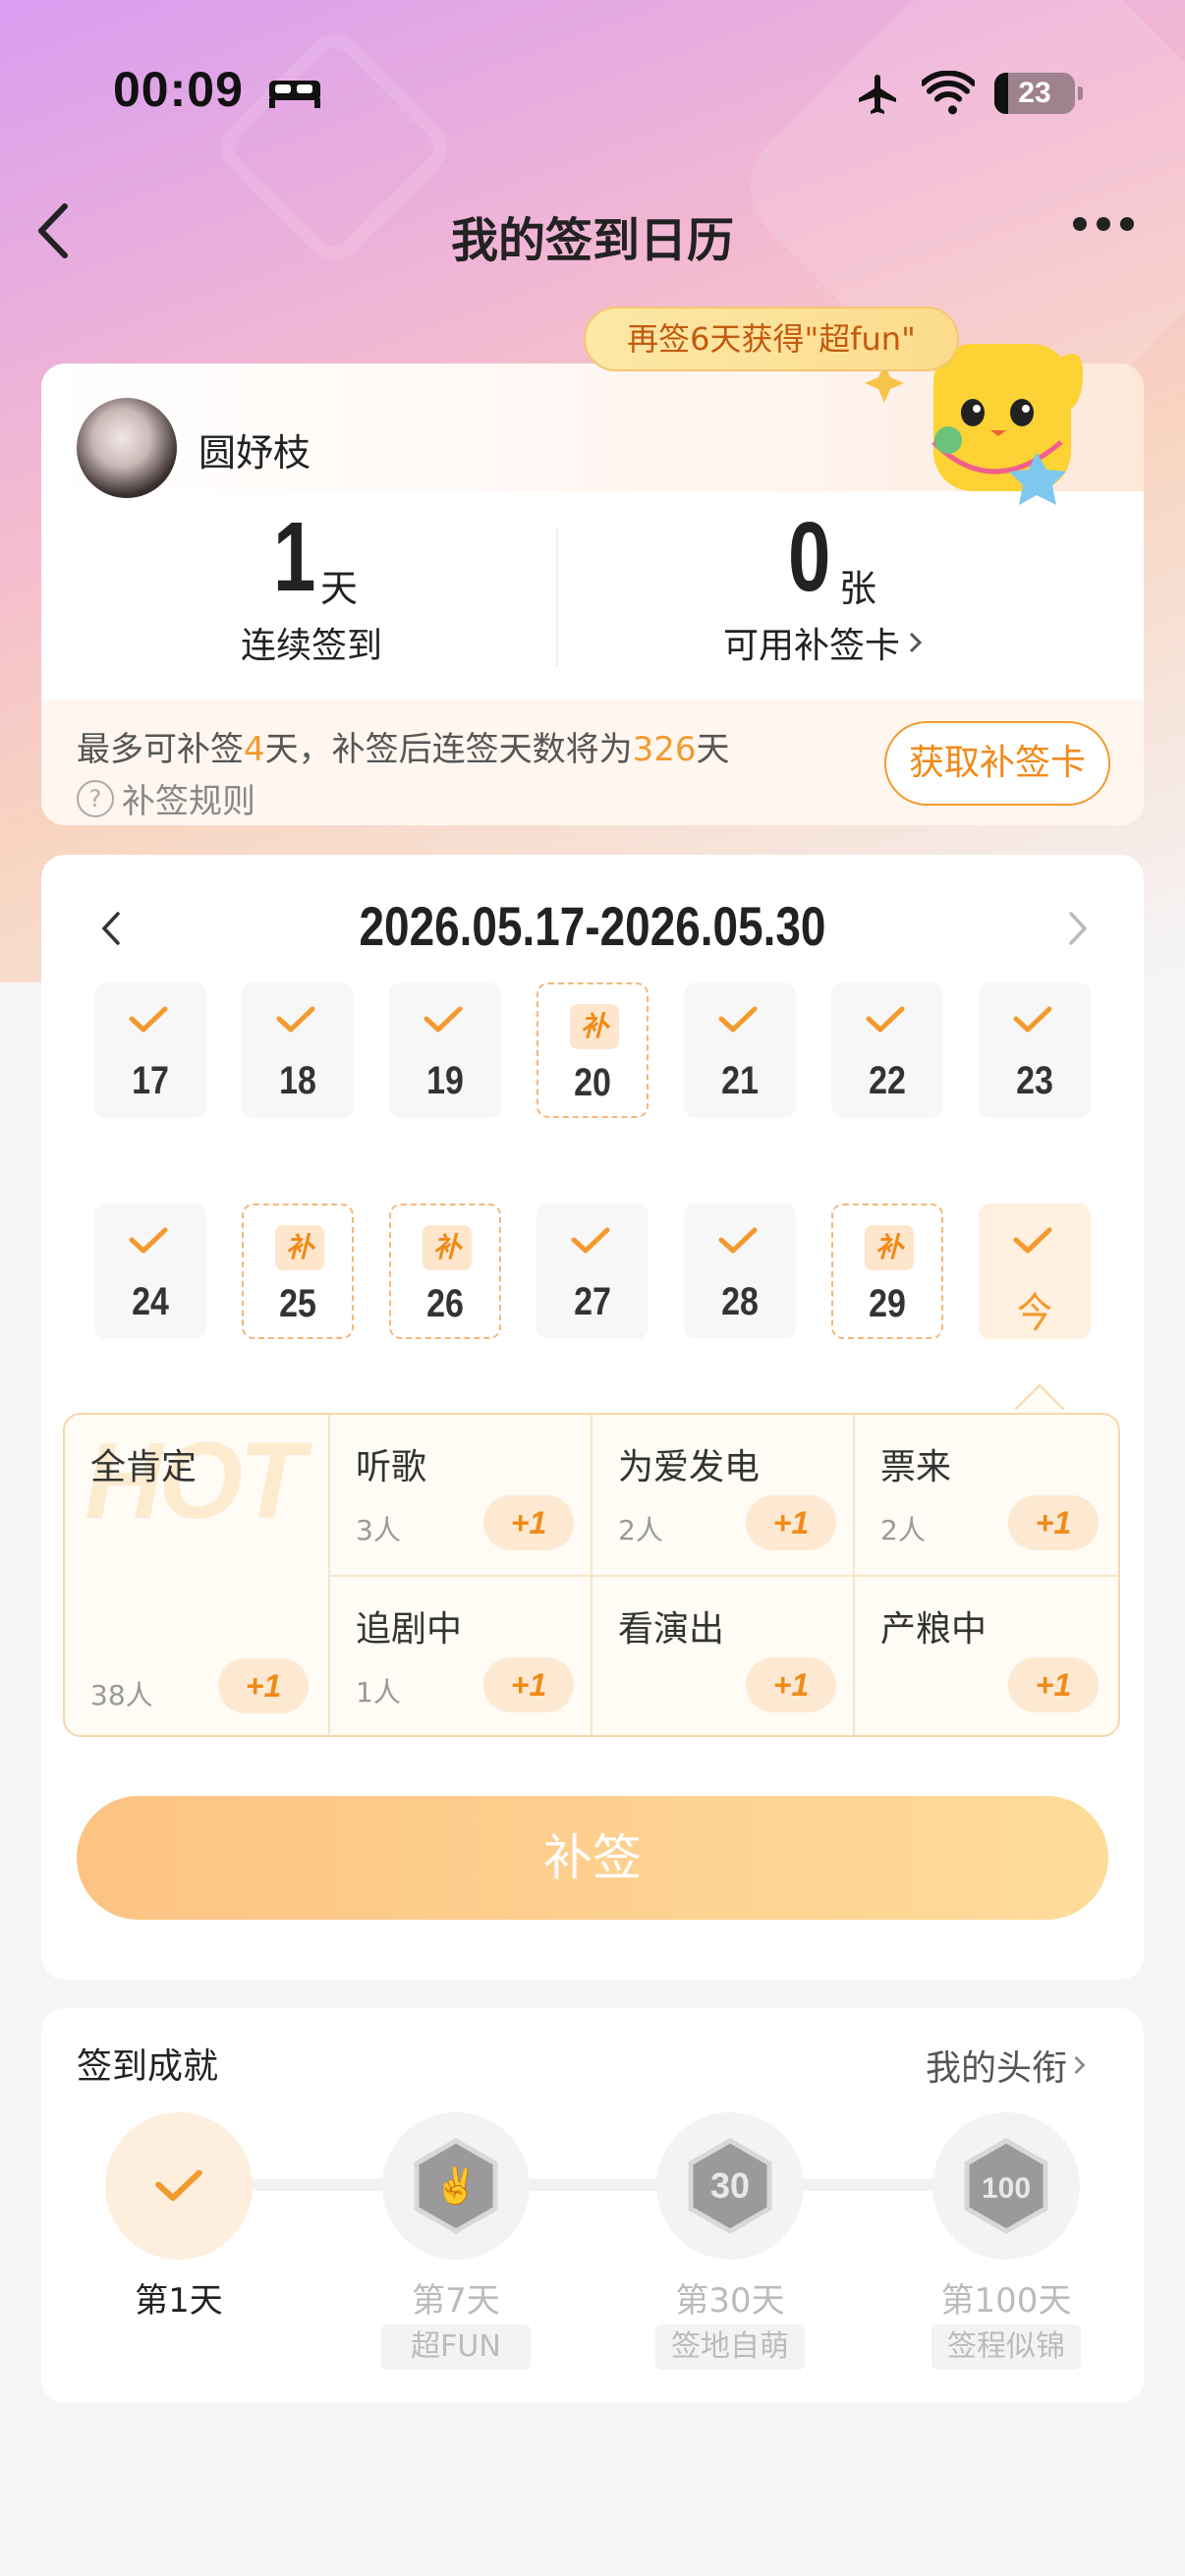 This screenshot has width=1185, height=2576. What do you see at coordinates (724, 1656) in the screenshot?
I see `tag-item: 看演出 +1` at bounding box center [724, 1656].